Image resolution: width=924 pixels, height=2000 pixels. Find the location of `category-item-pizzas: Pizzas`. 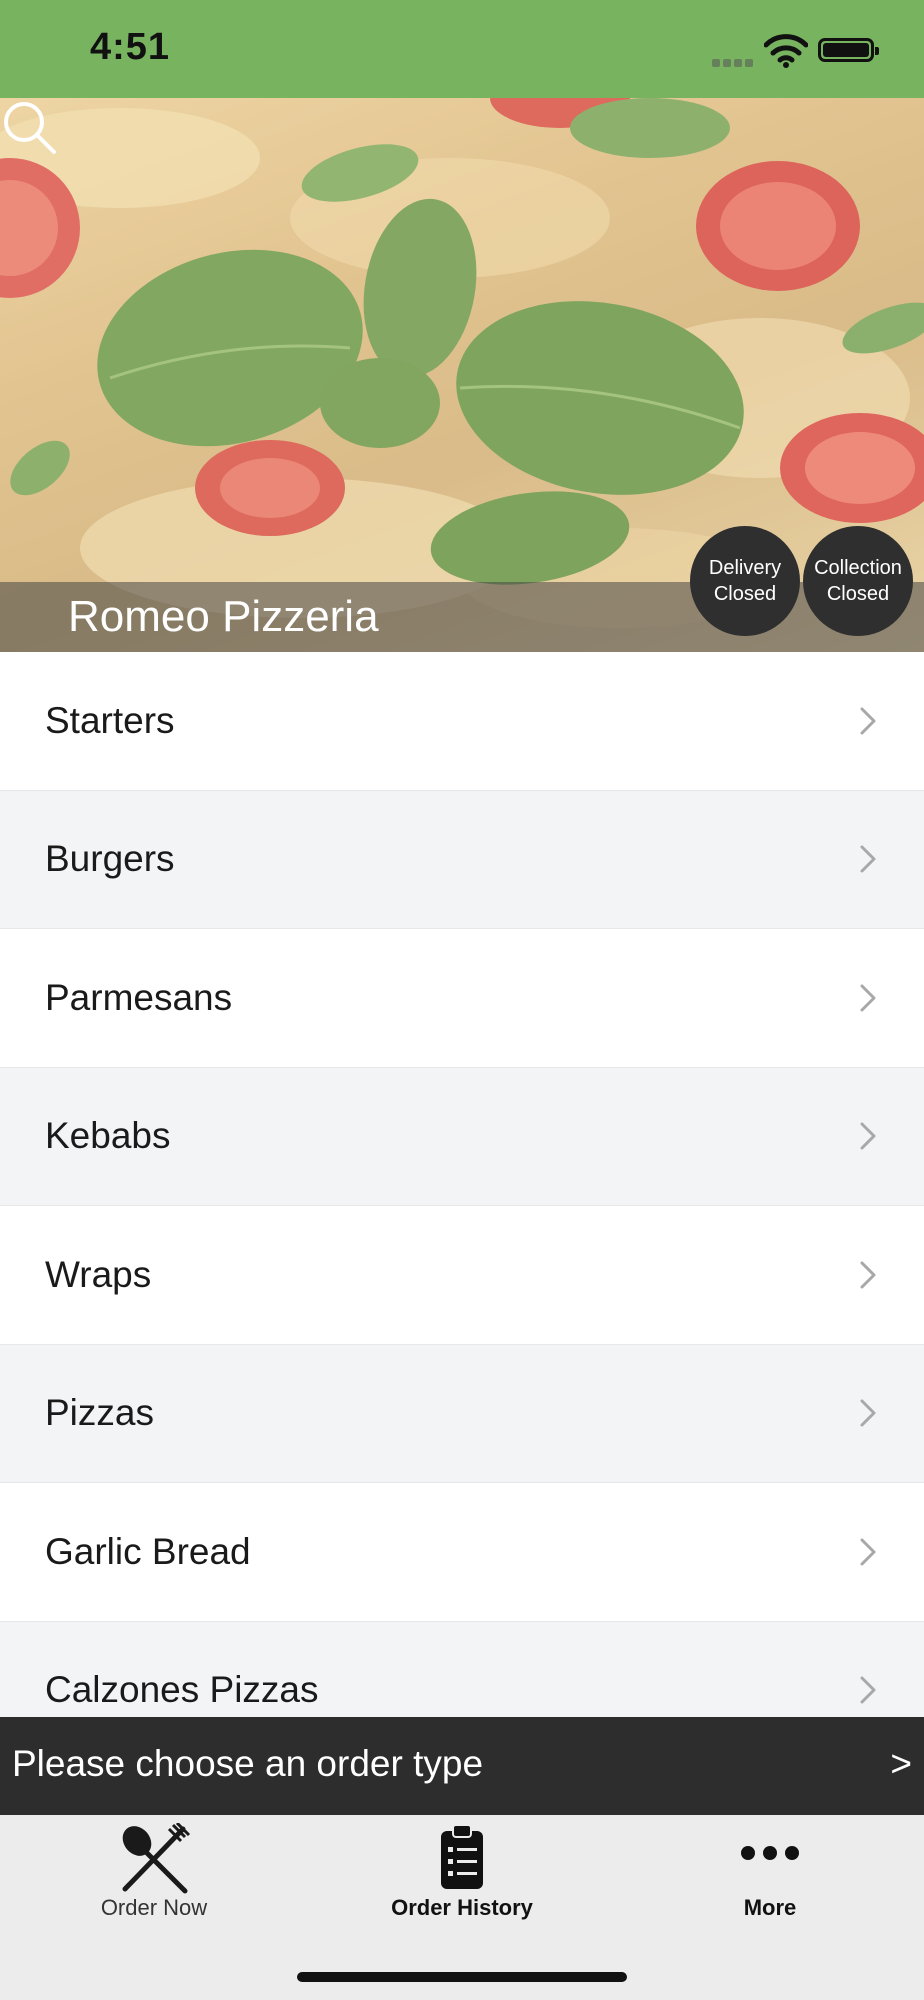

category-item-pizzas: Pizzas is located at coordinates (462, 1413).